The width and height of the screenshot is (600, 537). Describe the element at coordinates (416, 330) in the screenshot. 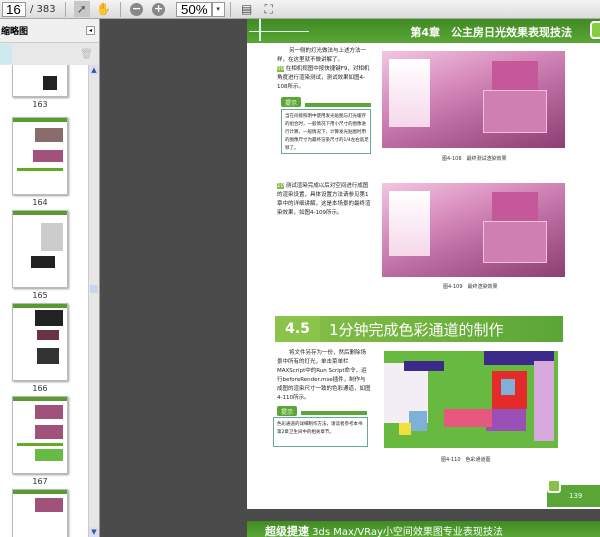

I see `section-title: 1分钟完成色彩通道的制作` at that location.